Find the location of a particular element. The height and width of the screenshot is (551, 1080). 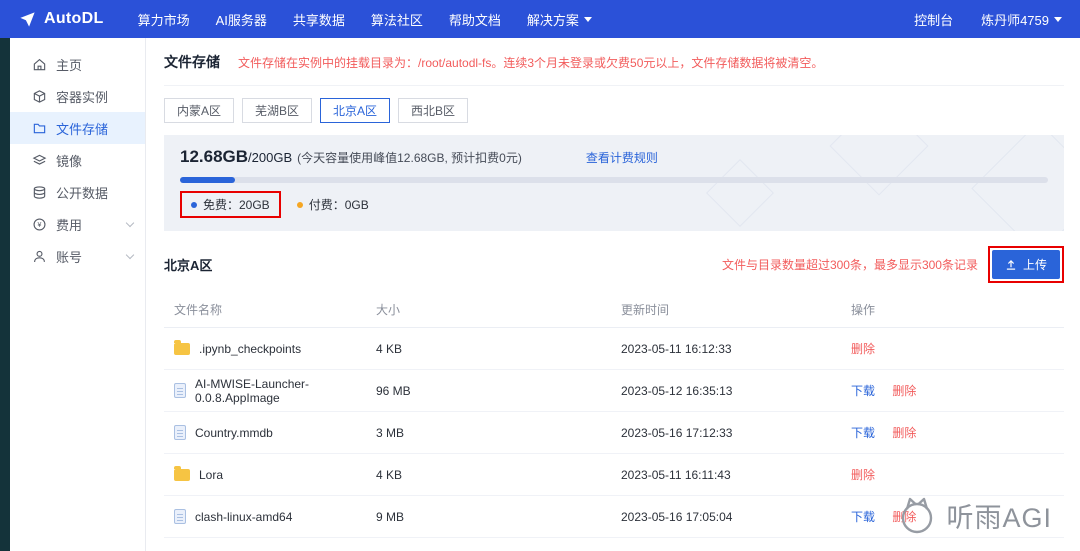

sidebar: 主页 容器实例 文件存储 镜像 公开数据 ¥ 费用 账号 is located at coordinates (78, 294).